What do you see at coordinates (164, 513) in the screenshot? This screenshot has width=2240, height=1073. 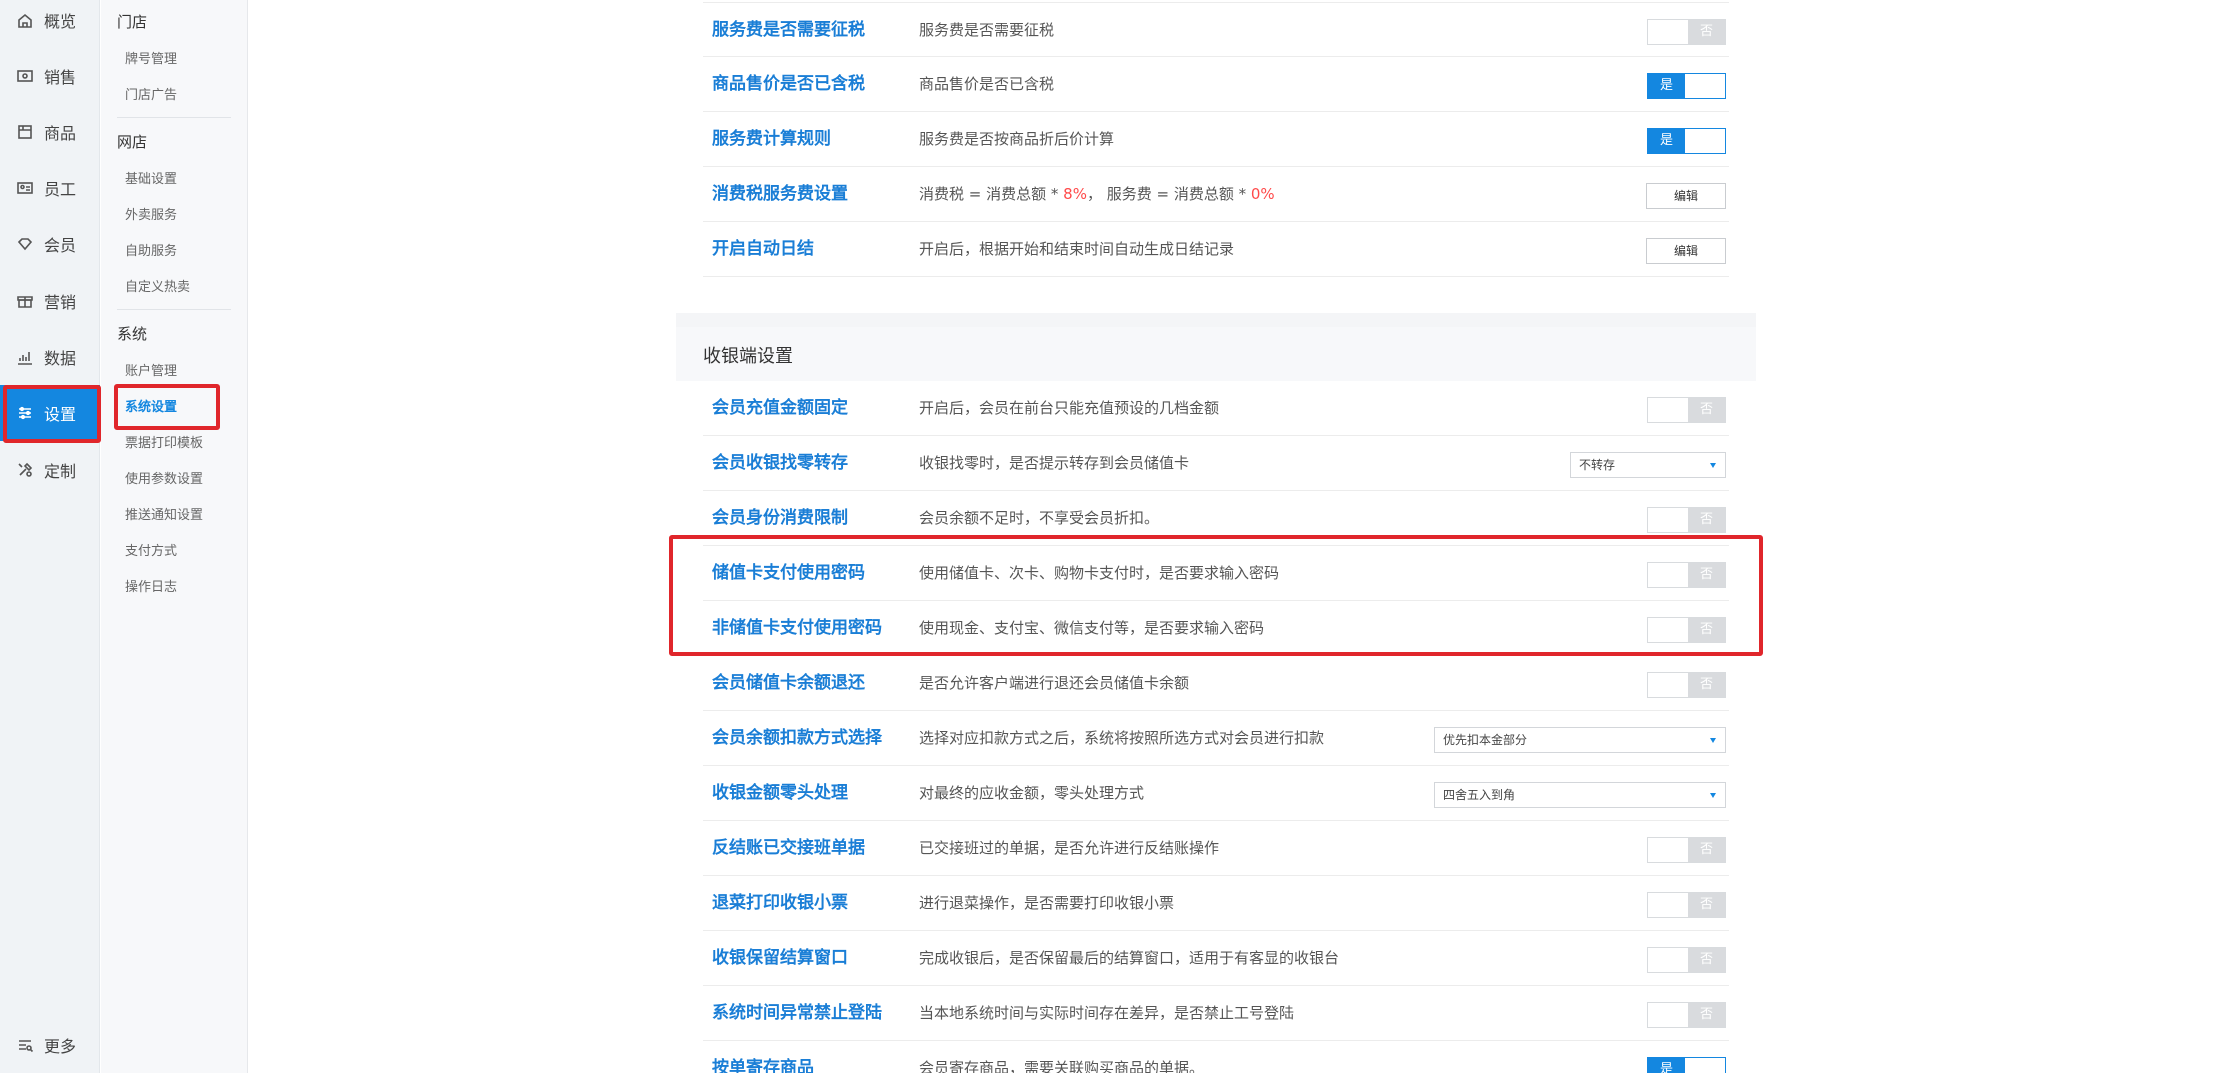 I see `subnav-item: 推送通知设置` at bounding box center [164, 513].